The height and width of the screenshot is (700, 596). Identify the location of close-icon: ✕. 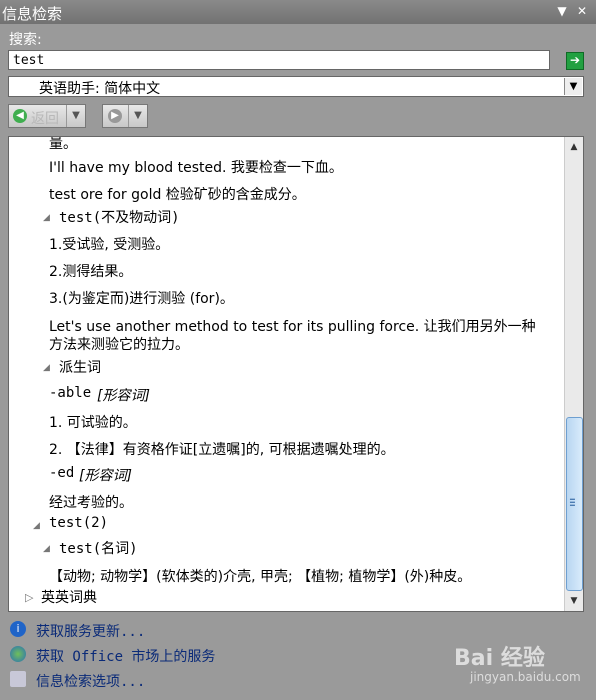
(582, 11).